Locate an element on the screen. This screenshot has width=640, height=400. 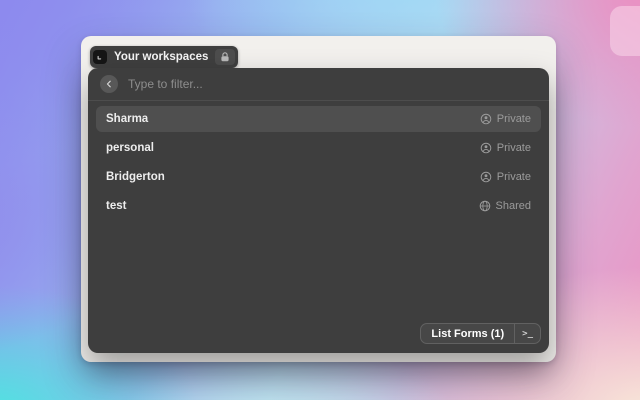
filter-input is located at coordinates (332, 84).